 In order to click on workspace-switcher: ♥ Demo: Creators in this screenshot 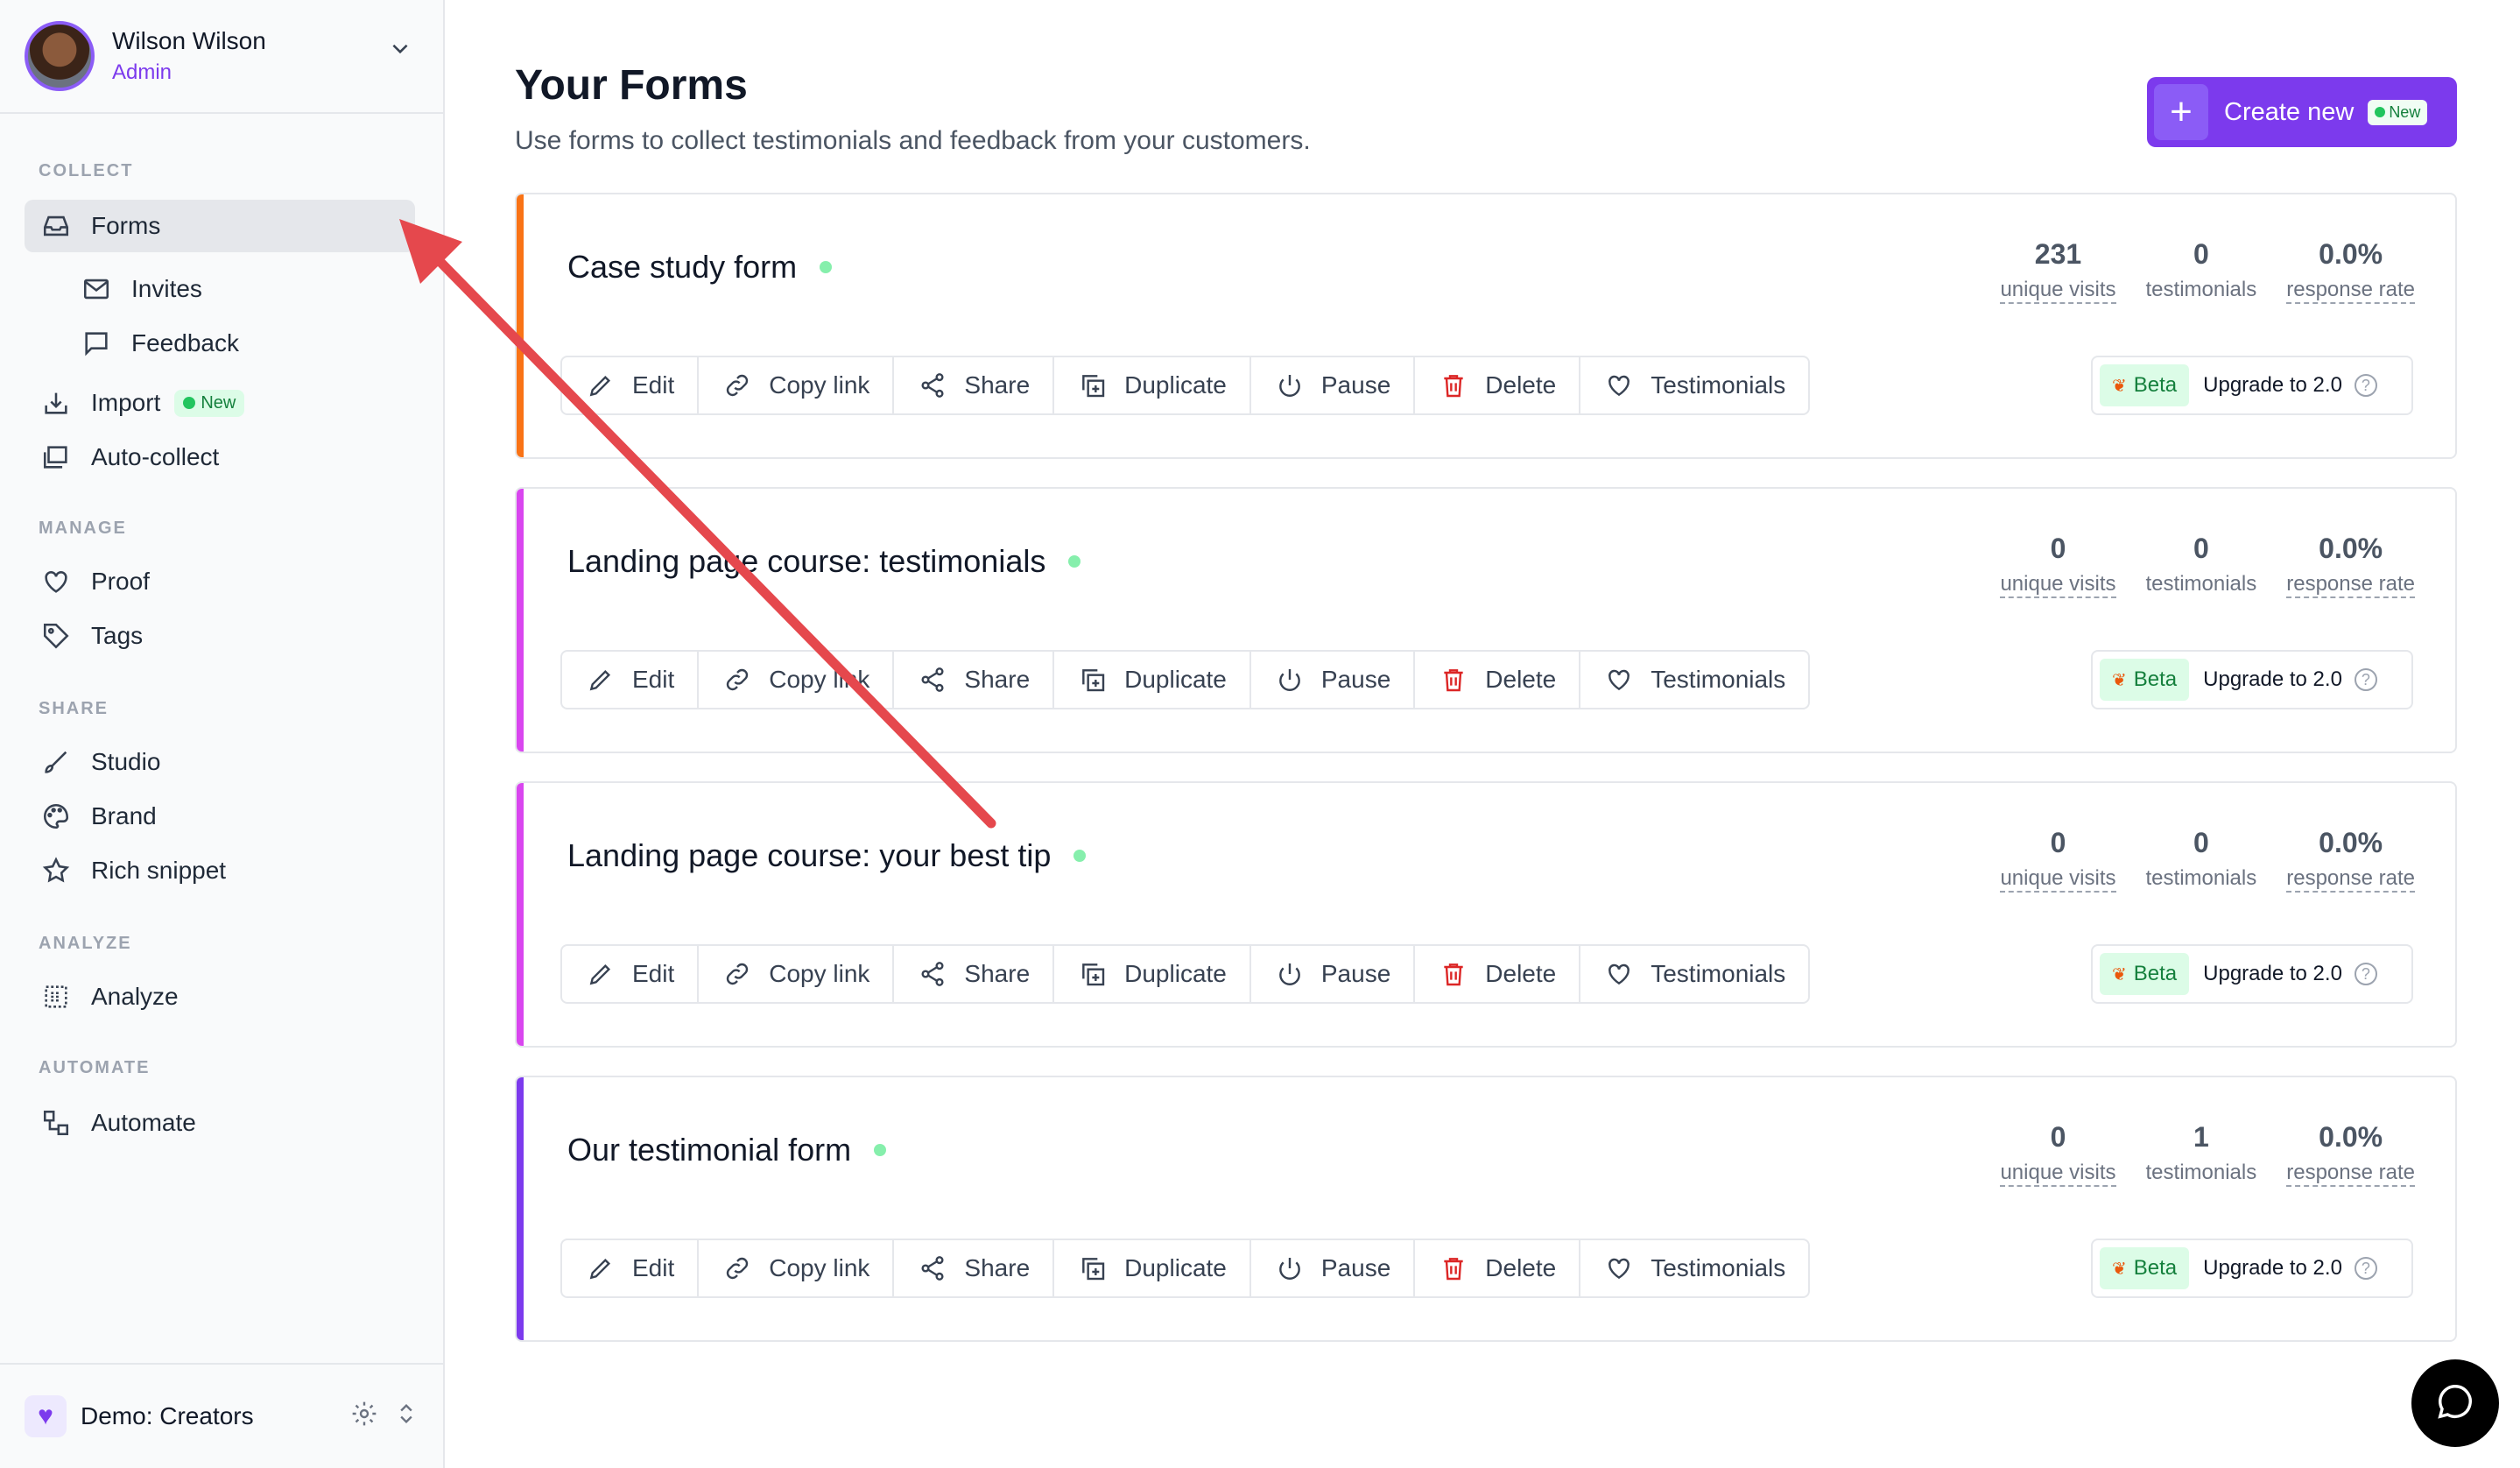, I will do `click(221, 1415)`.